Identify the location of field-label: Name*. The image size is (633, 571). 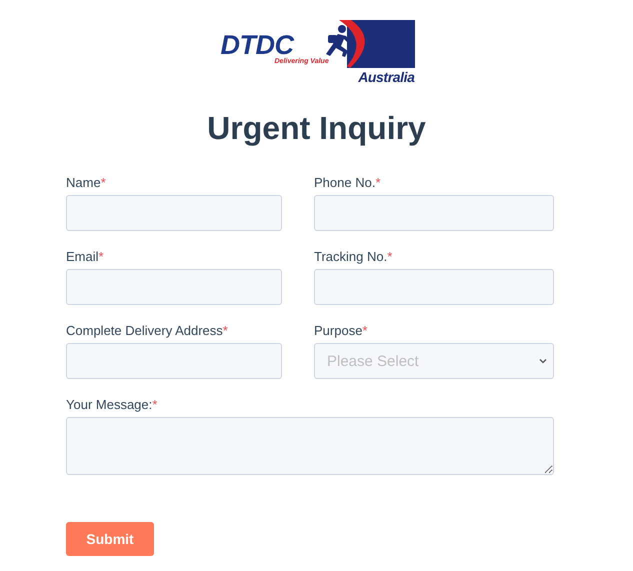
(86, 183).